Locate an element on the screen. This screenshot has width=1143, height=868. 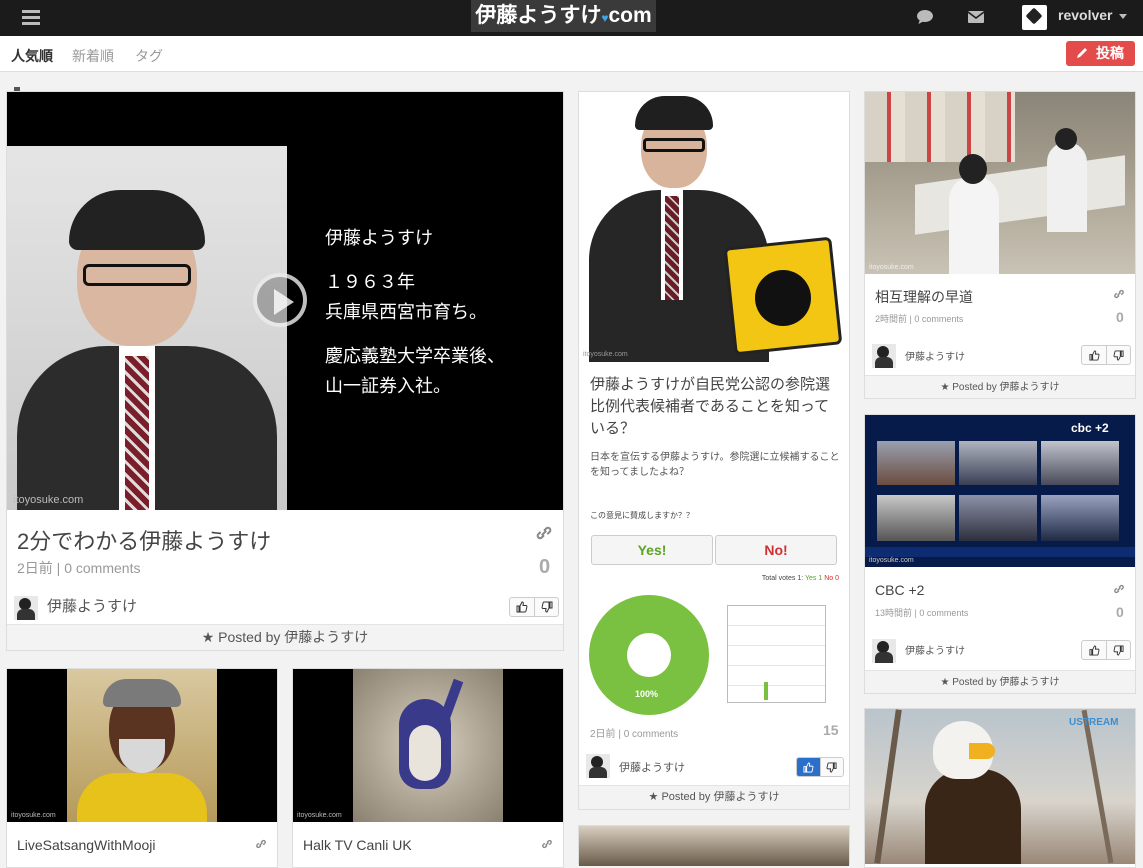
post-card: itoyosuke.com Halk TV Canli UK is located at coordinates (428, 768).